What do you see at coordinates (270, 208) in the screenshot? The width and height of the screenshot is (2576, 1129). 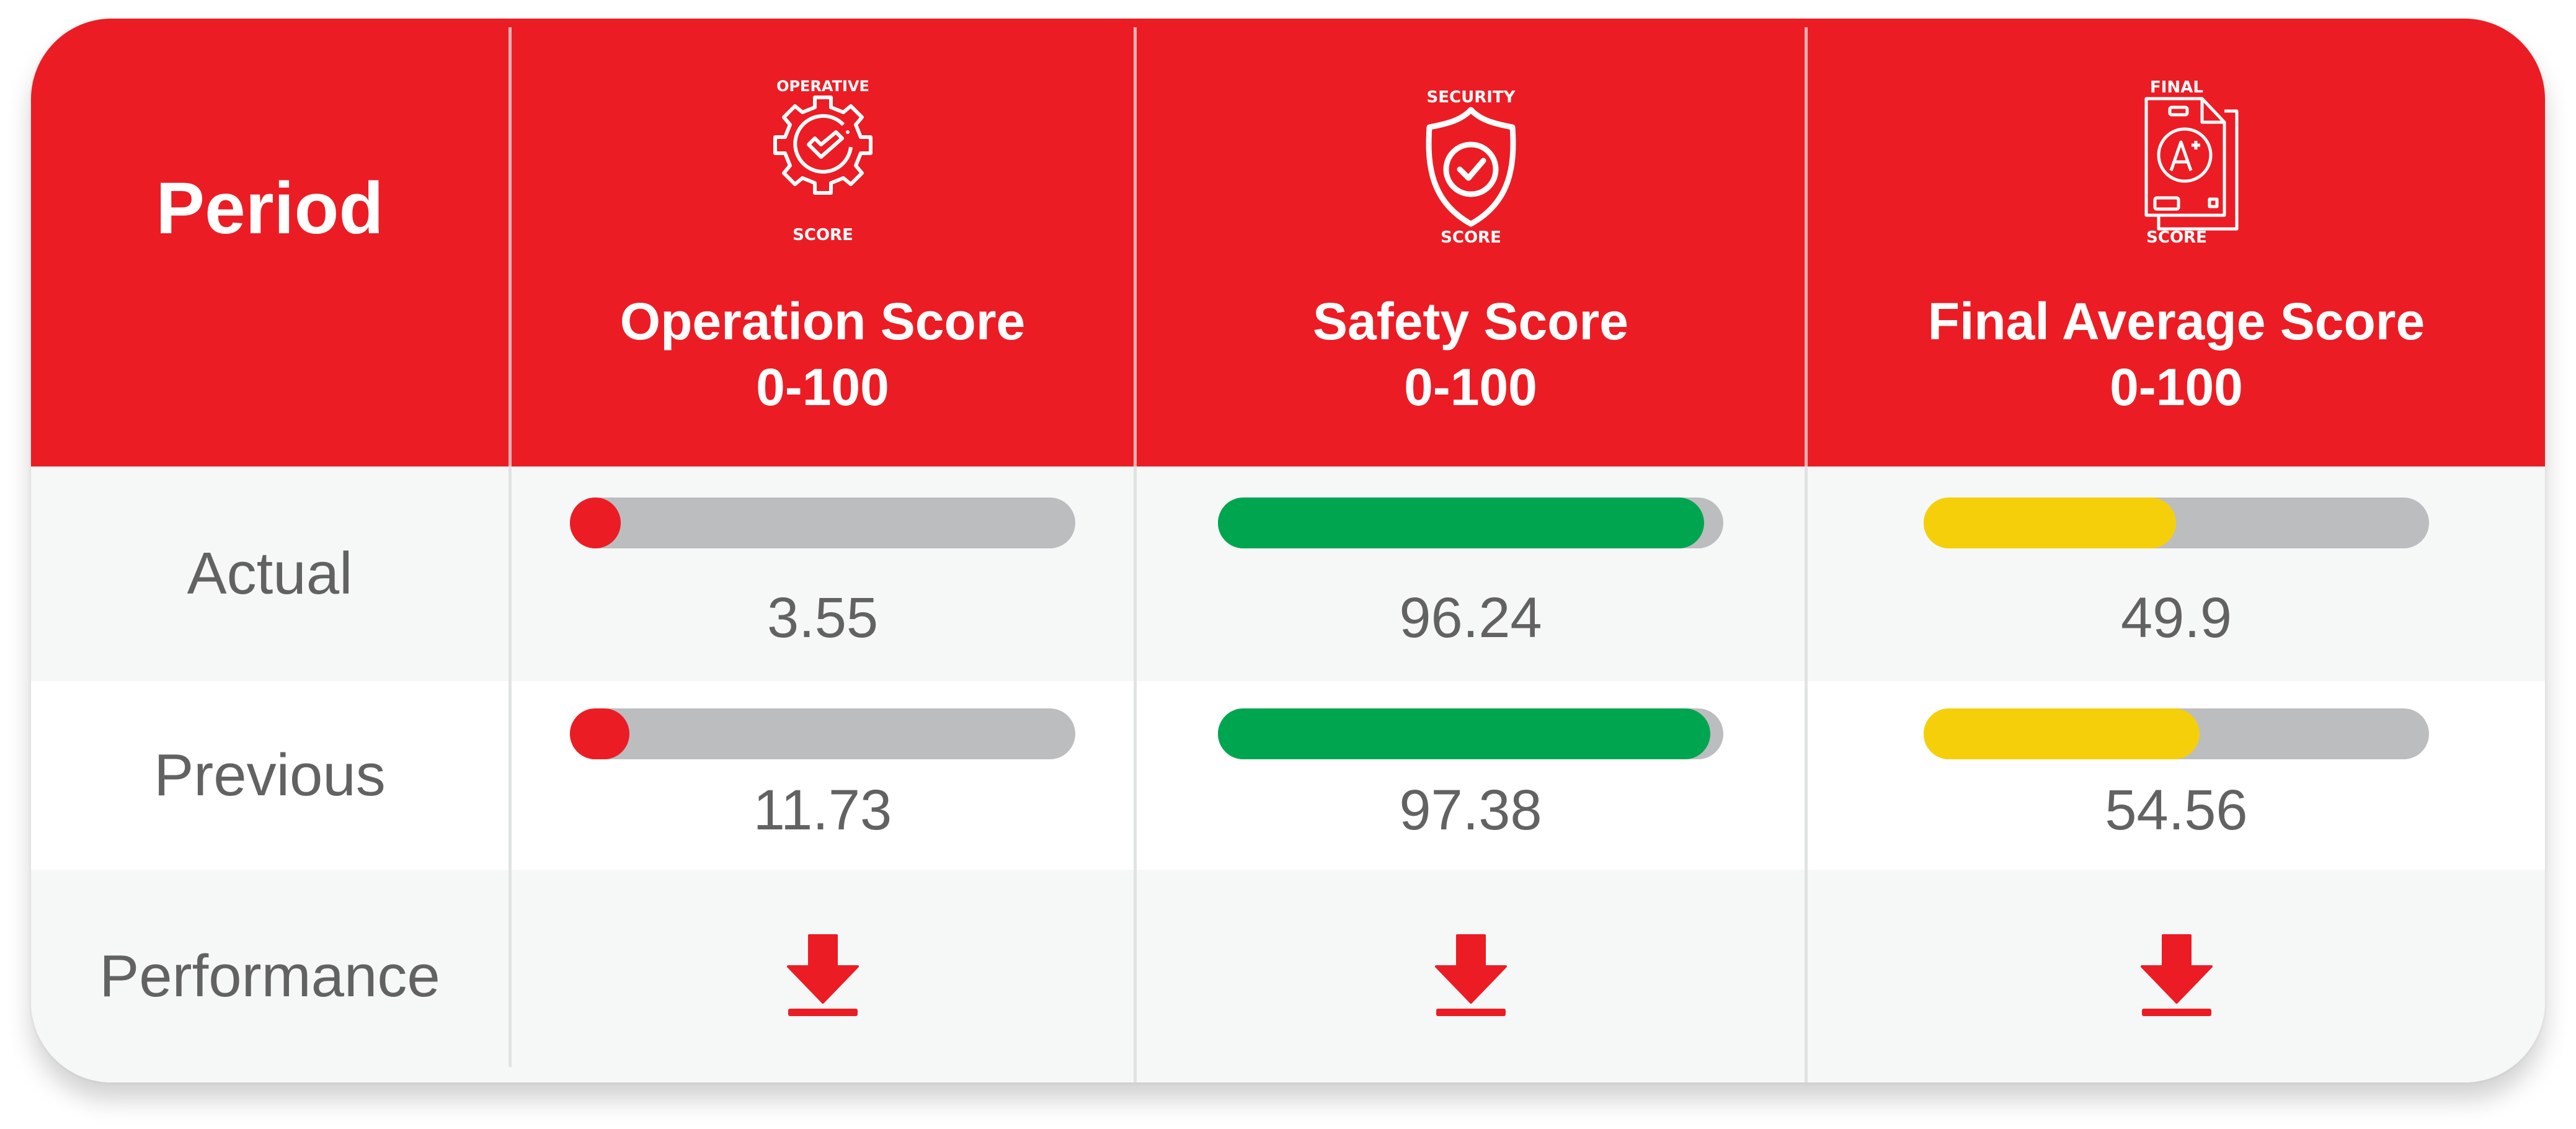 I see `period-header-label: Period` at bounding box center [270, 208].